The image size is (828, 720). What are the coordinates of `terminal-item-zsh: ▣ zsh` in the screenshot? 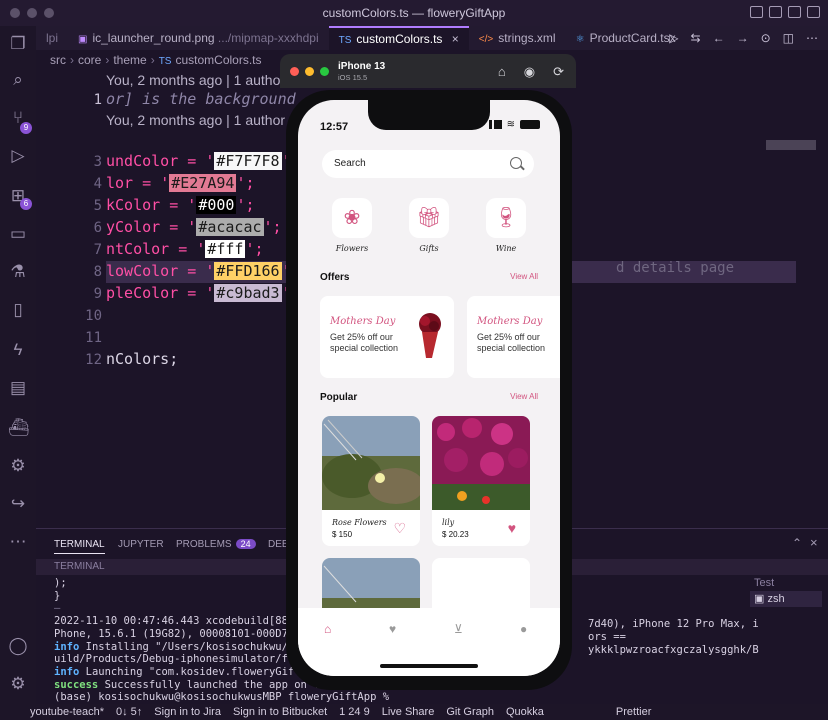 It's located at (786, 599).